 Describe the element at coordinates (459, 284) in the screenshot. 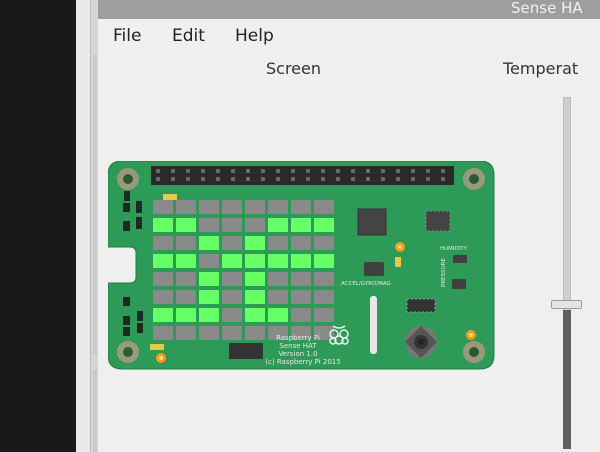

I see `pressure-sensor` at that location.